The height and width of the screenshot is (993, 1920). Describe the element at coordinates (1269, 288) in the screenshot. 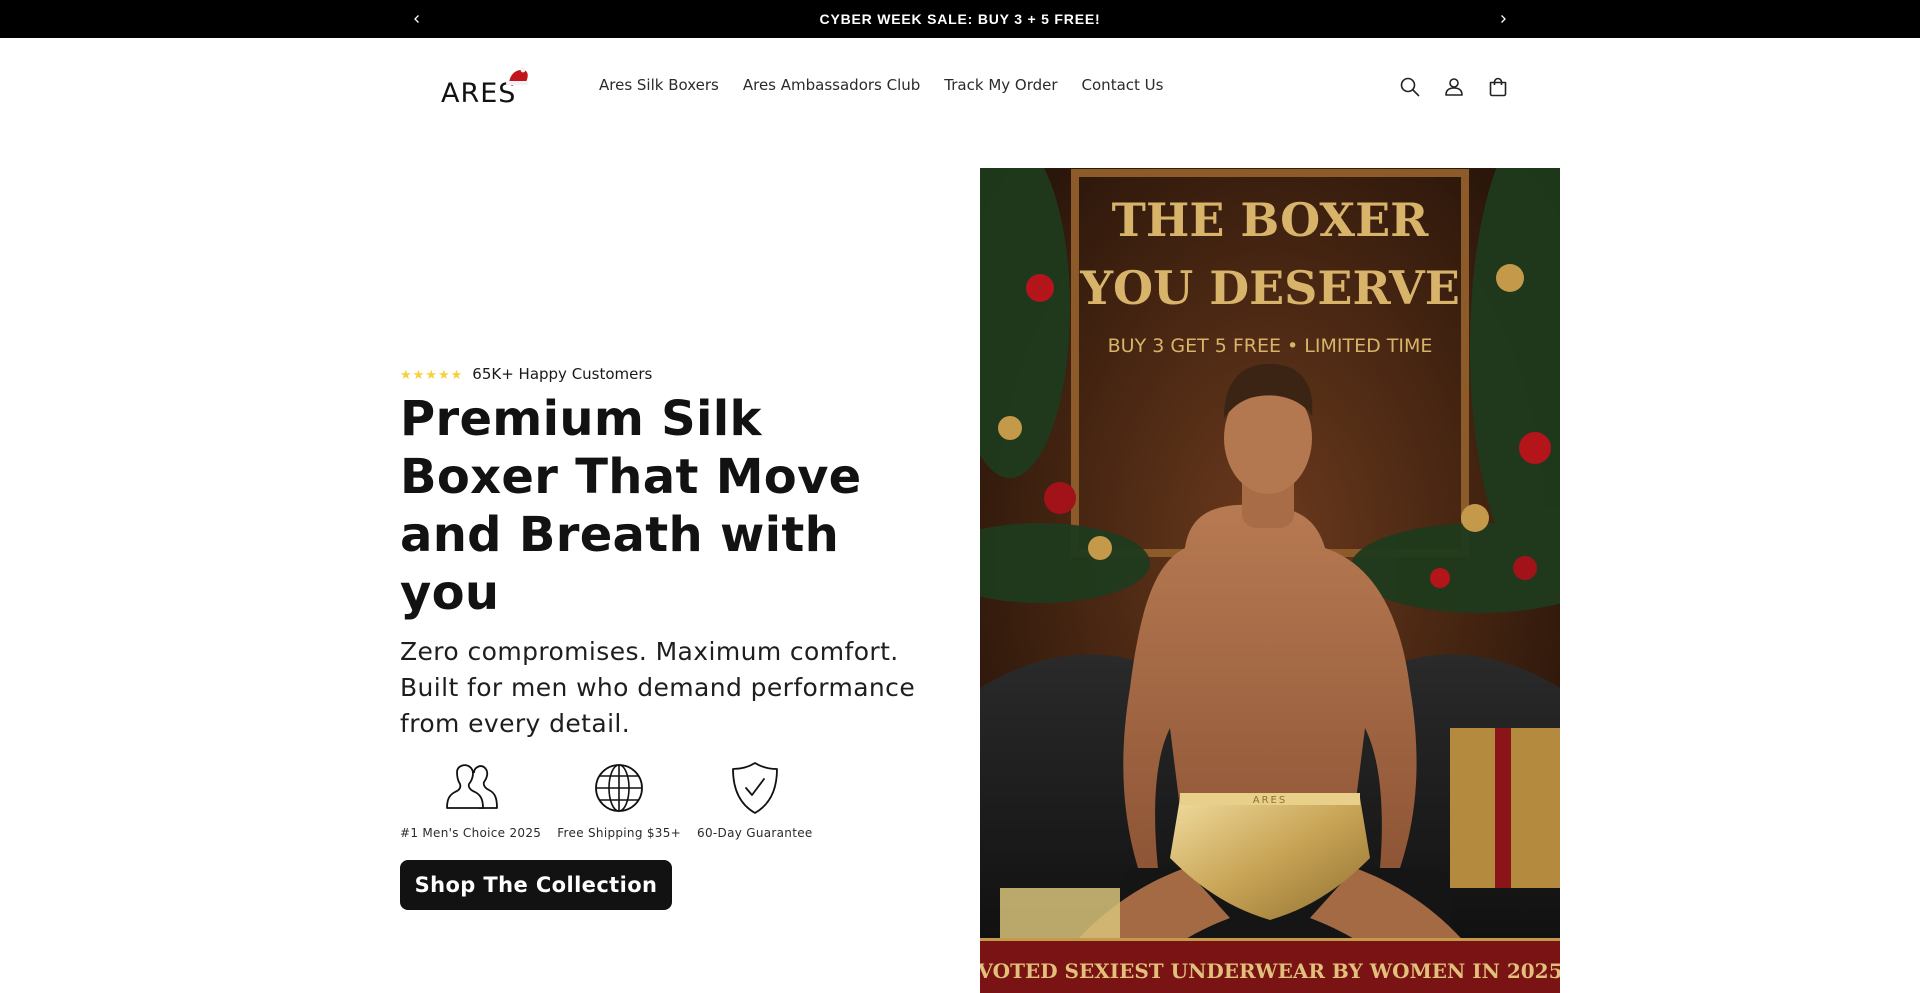

I see `svg-text: YOU DESERVE` at that location.